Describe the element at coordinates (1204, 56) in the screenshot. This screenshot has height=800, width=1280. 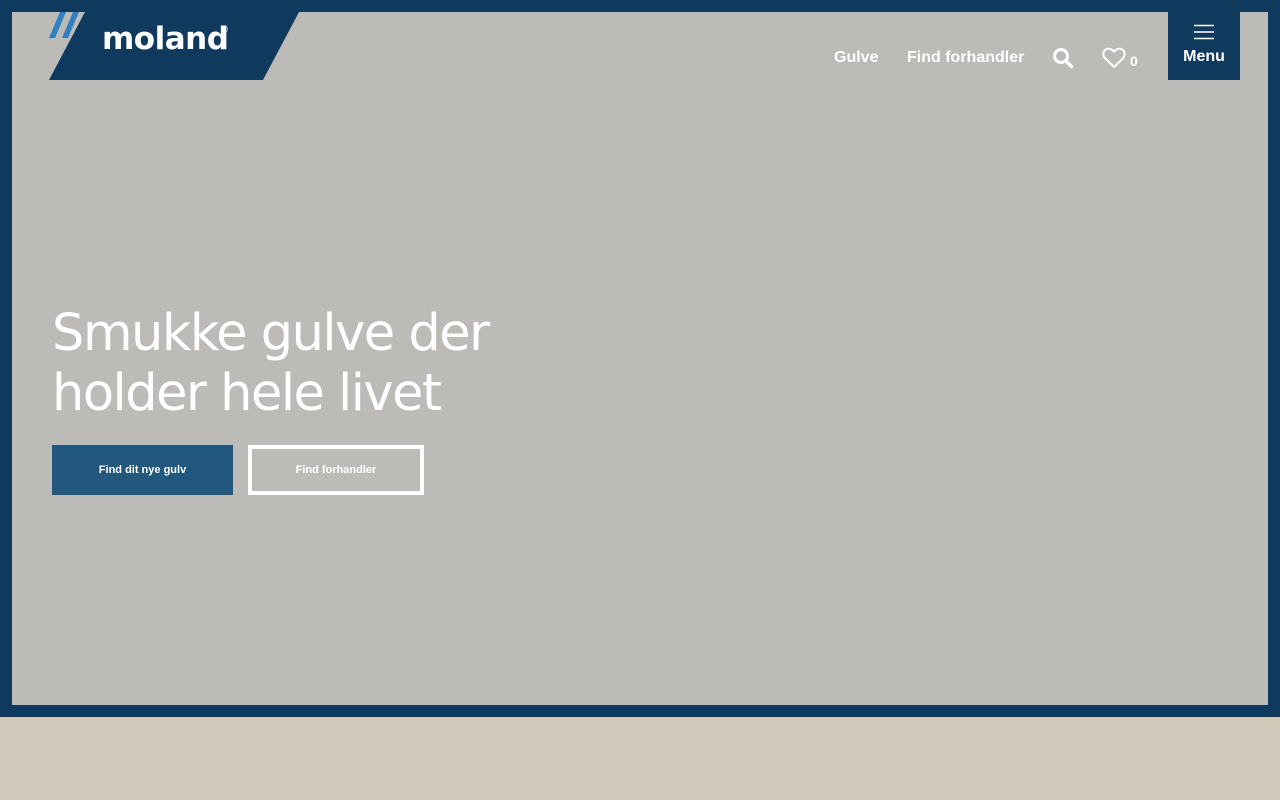
I see `menu-label: Menu` at that location.